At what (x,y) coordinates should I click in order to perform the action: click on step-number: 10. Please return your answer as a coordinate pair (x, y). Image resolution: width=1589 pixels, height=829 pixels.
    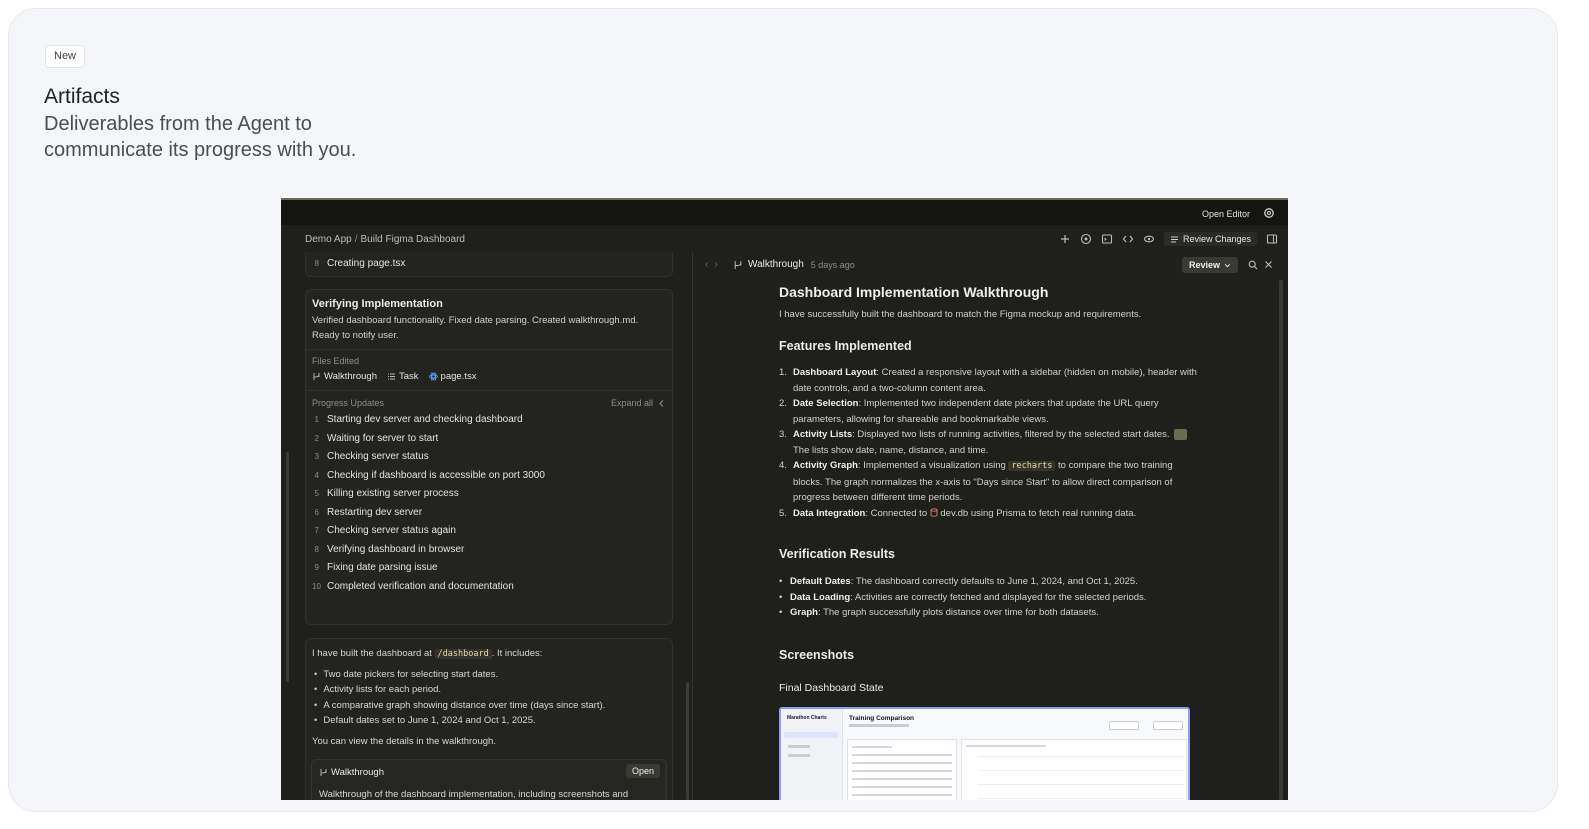
    Looking at the image, I should click on (316, 586).